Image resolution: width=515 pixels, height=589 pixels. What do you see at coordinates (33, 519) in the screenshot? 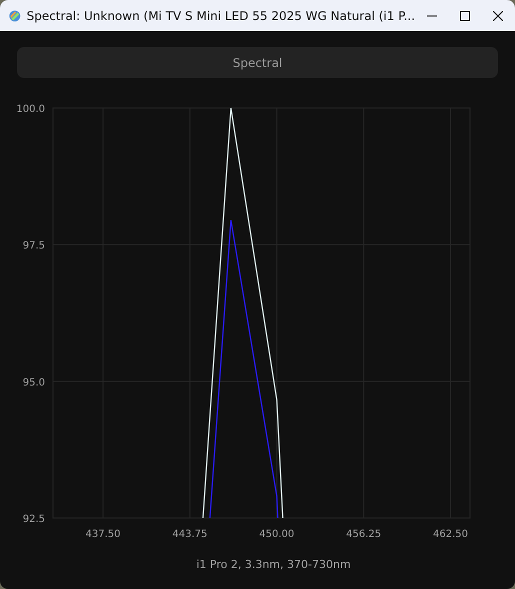
I see `y-tick-label: 92.5` at bounding box center [33, 519].